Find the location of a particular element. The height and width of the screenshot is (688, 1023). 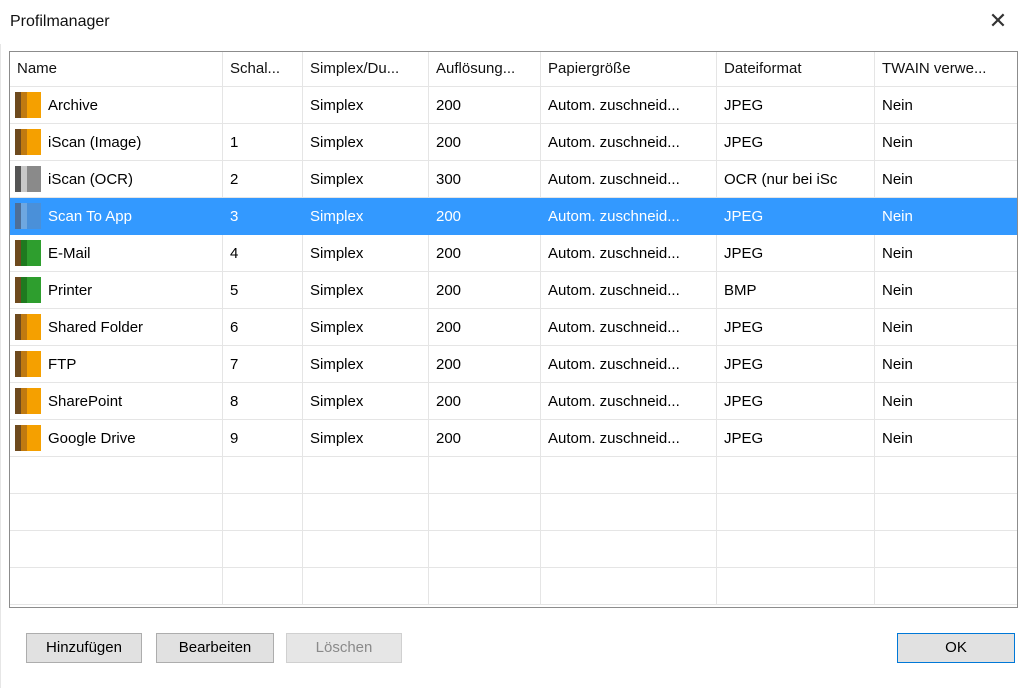

profile-name-label: E-Mail is located at coordinates (69, 253).